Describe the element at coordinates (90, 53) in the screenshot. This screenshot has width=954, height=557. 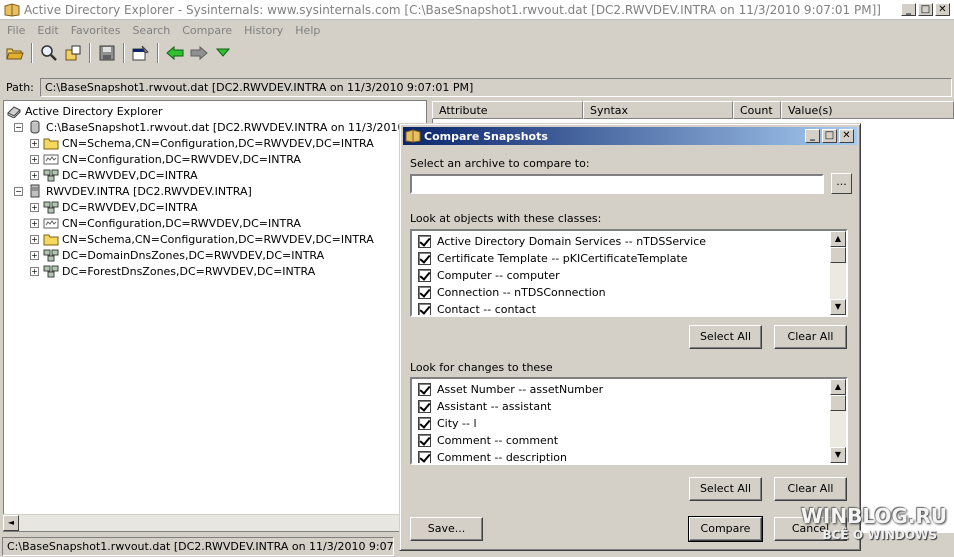
I see `toolbar-separator` at that location.